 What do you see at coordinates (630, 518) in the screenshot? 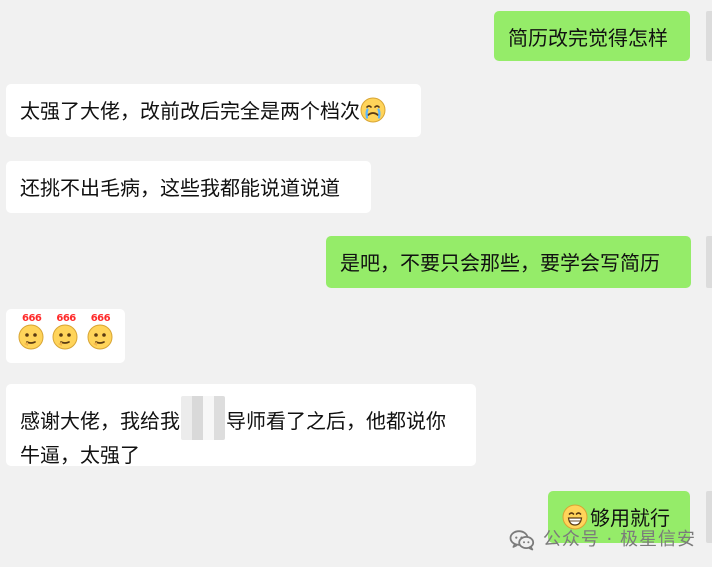
I see `message-text: 够用就行` at bounding box center [630, 518].